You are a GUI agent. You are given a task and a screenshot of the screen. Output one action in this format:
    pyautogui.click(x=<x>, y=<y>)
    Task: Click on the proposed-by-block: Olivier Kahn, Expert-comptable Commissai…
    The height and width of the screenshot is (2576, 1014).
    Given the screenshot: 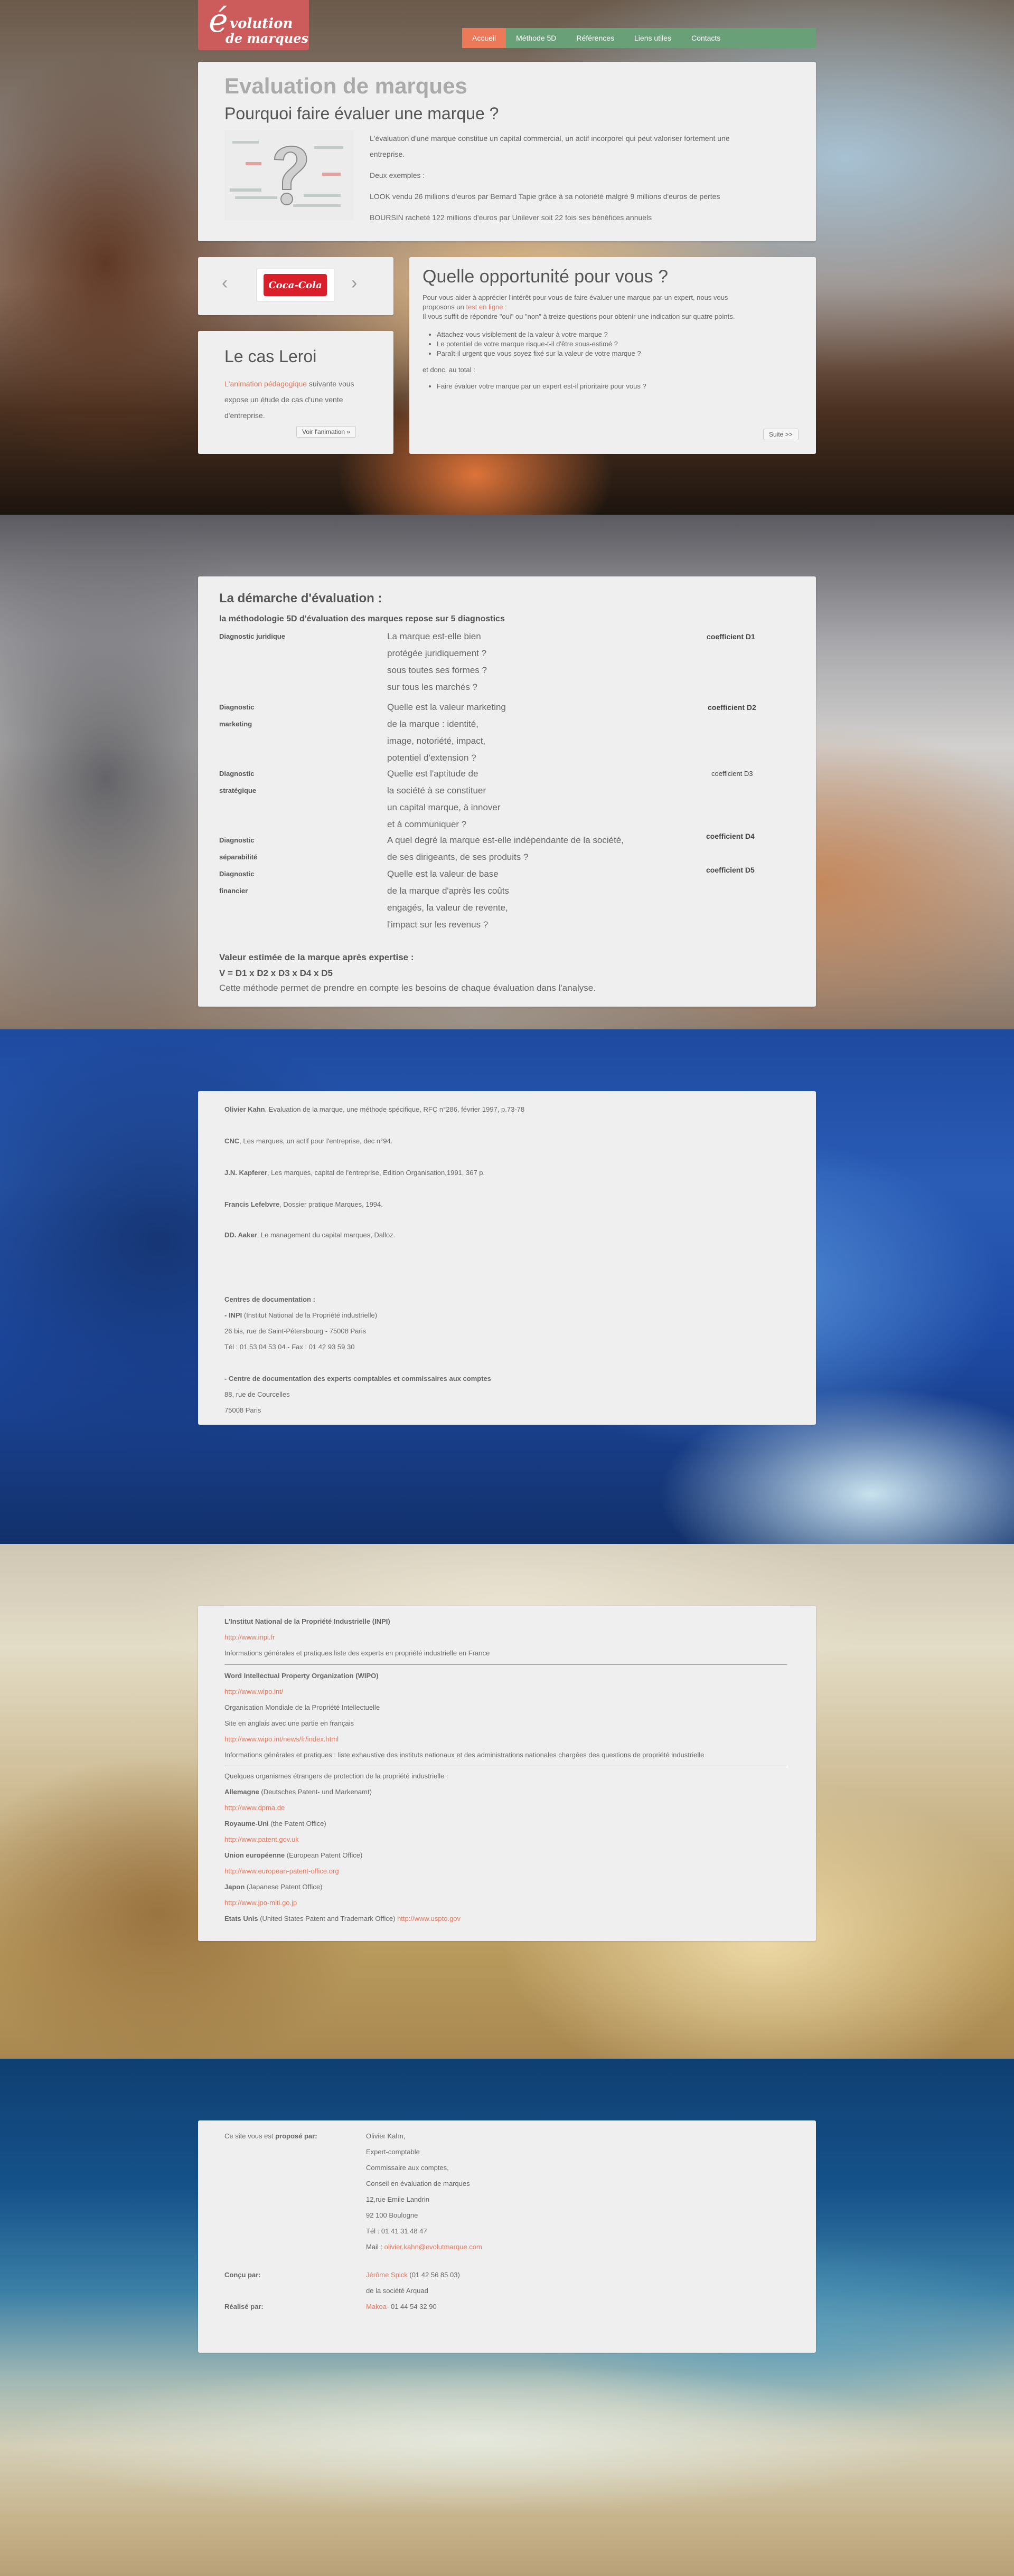 What is the action you would take?
    pyautogui.click(x=424, y=2191)
    